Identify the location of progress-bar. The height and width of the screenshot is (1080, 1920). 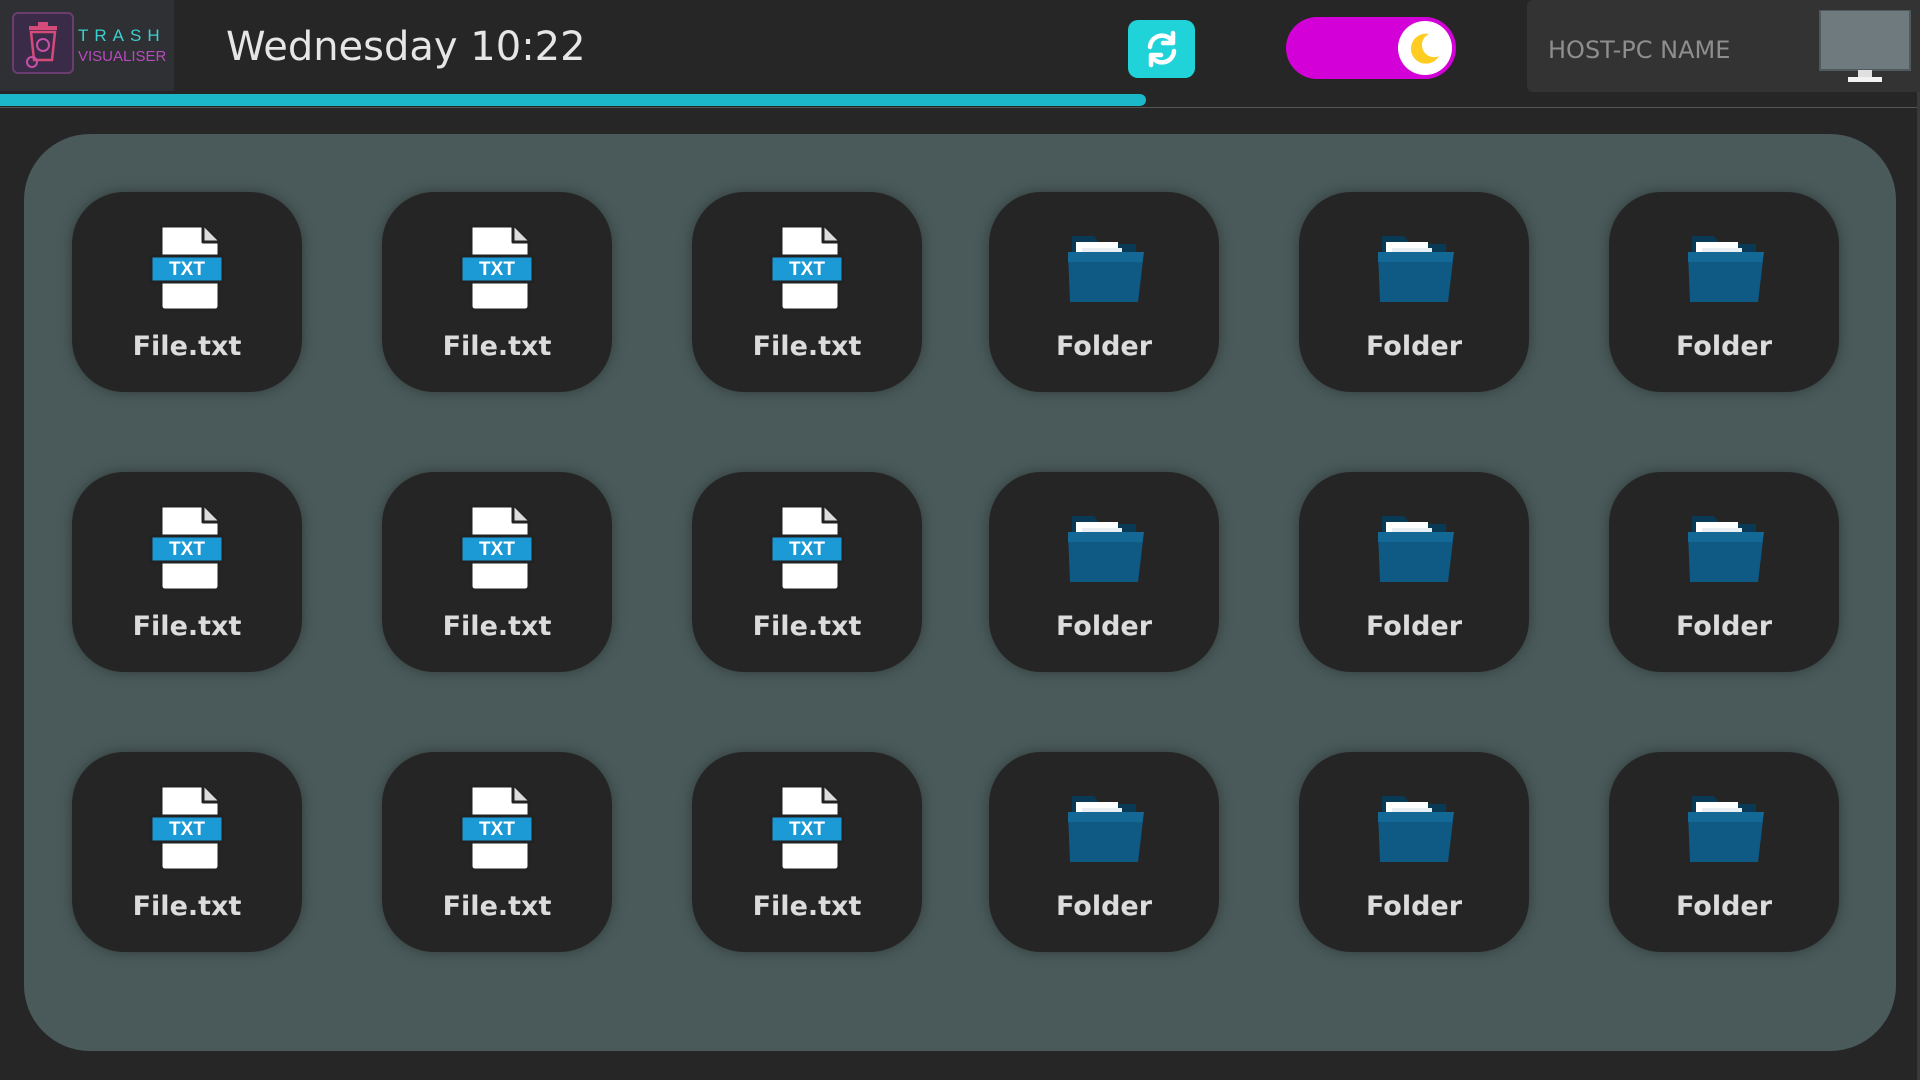
(960, 101).